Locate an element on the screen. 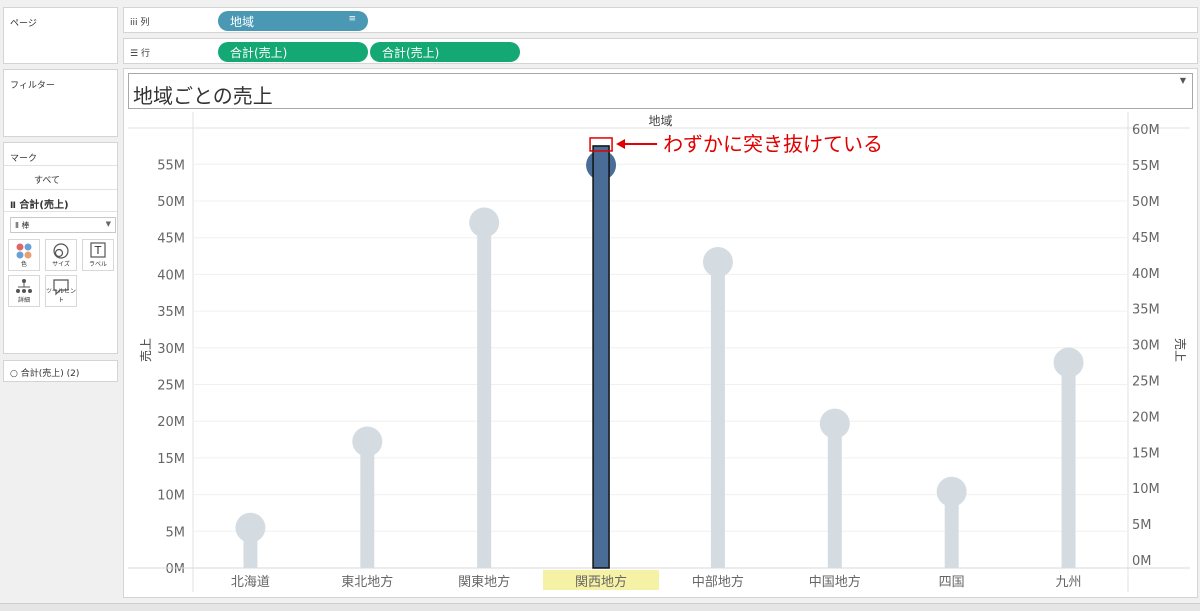 Image resolution: width=1200 pixels, height=611 pixels. left-axis-tick: 55M is located at coordinates (171, 165).